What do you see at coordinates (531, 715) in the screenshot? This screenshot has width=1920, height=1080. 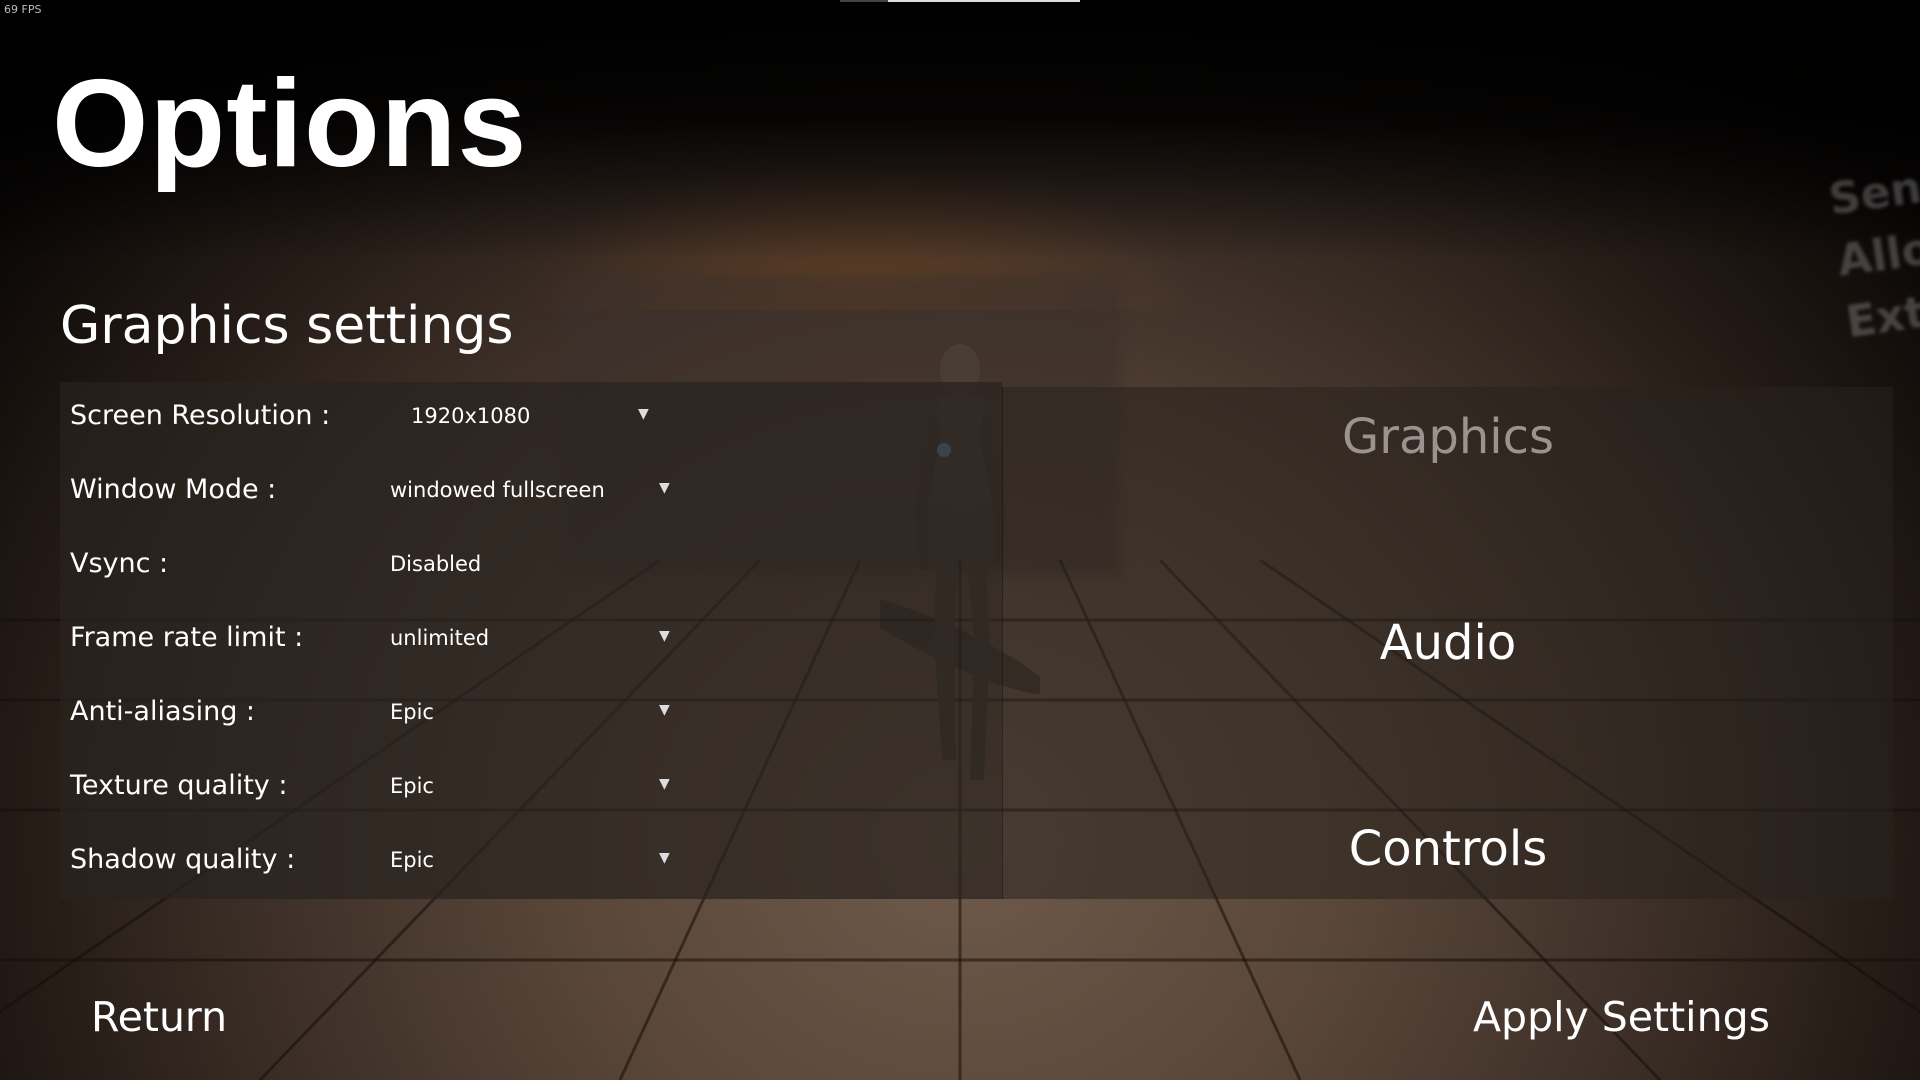 I see `setting-row-anti-aliasing: Anti-aliasing : Epic ▼` at bounding box center [531, 715].